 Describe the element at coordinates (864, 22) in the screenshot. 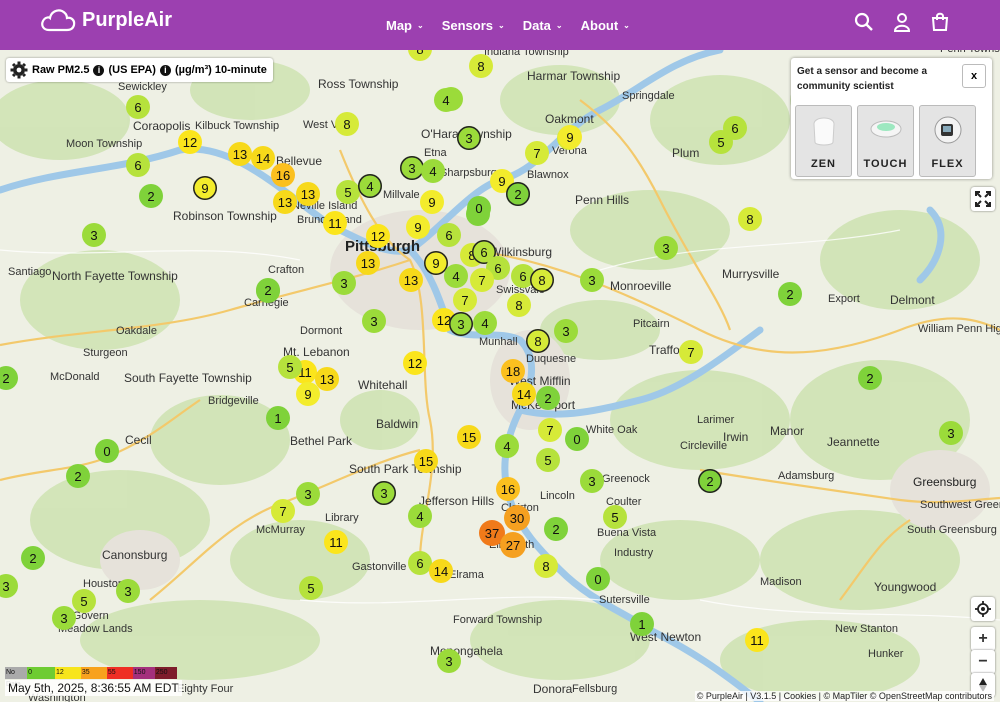

I see `search-icon` at that location.